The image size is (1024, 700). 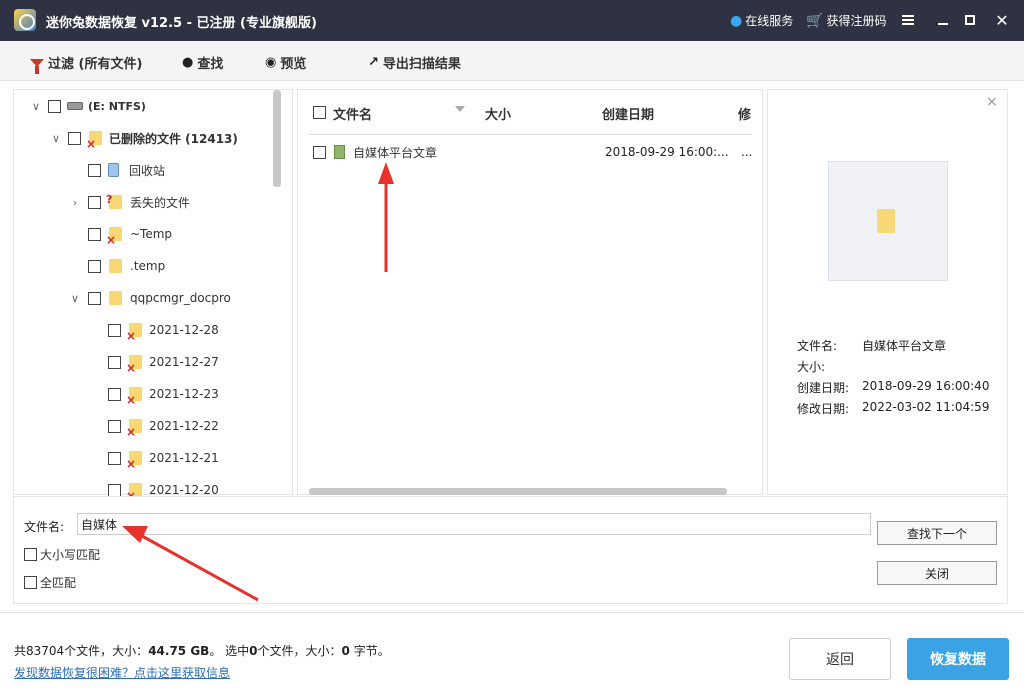 What do you see at coordinates (769, 21) in the screenshot?
I see `online-service-label: 在线服务` at bounding box center [769, 21].